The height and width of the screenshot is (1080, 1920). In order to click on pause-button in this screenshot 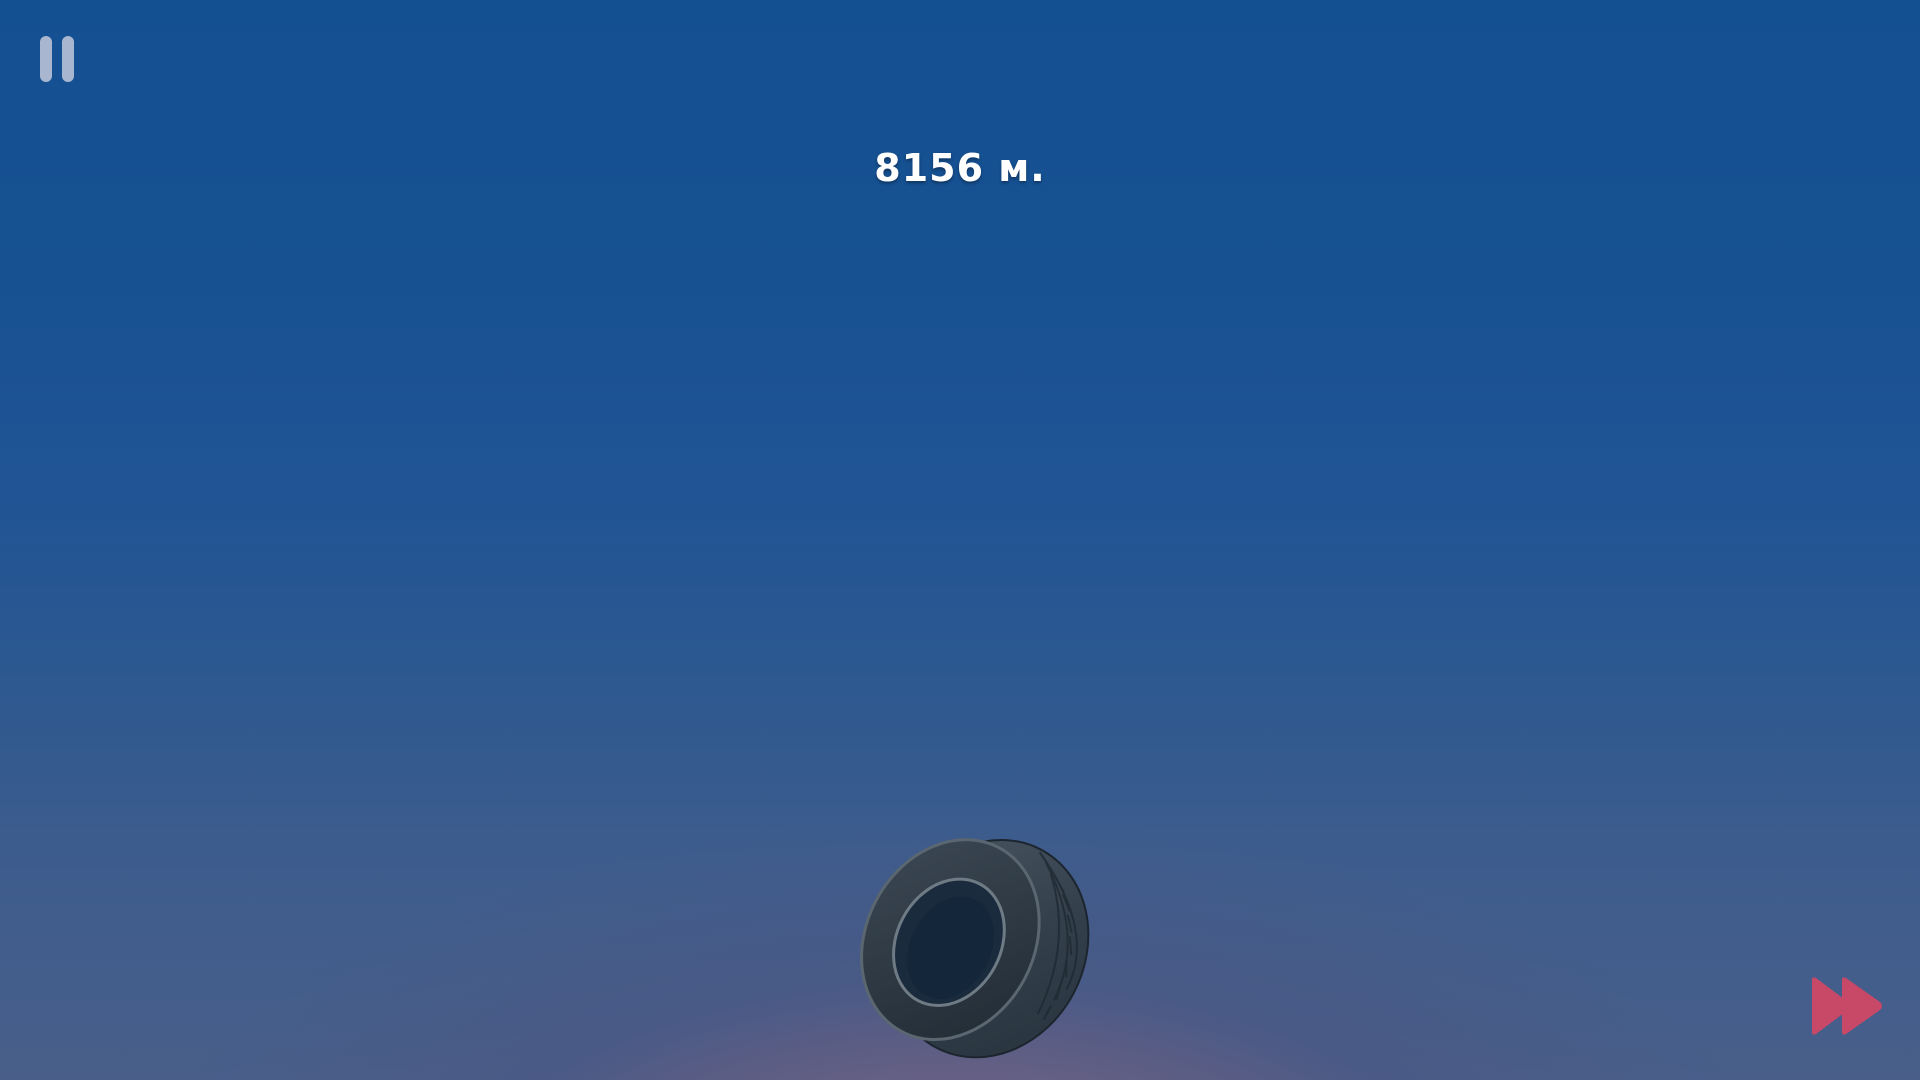, I will do `click(58, 59)`.